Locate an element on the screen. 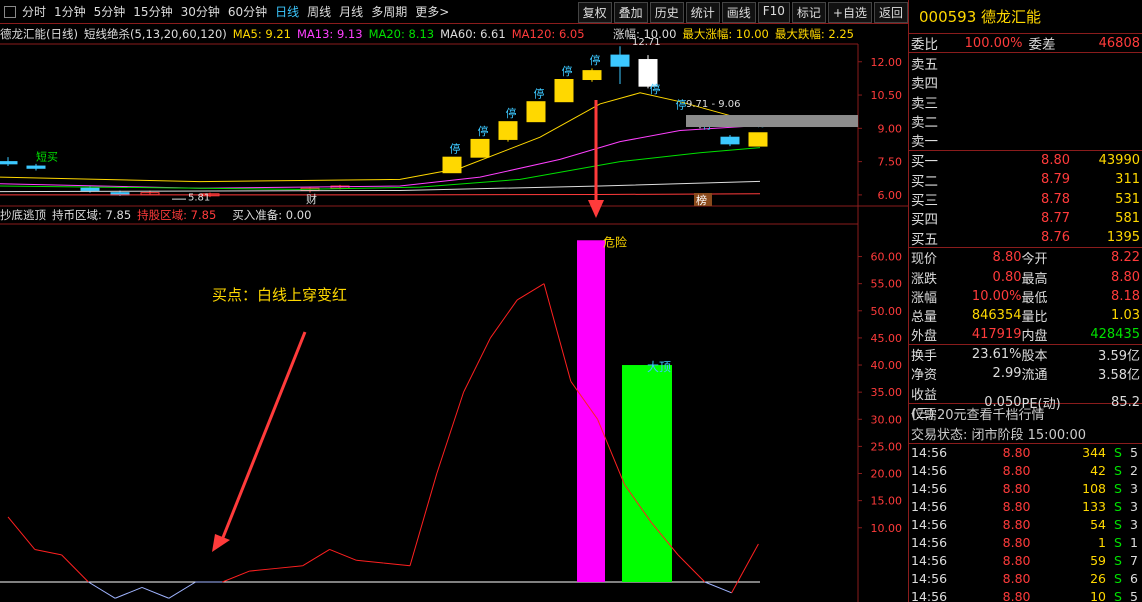 This screenshot has width=1142, height=602. hold-cash-value: 持币区域: 7.85 is located at coordinates (92, 215).